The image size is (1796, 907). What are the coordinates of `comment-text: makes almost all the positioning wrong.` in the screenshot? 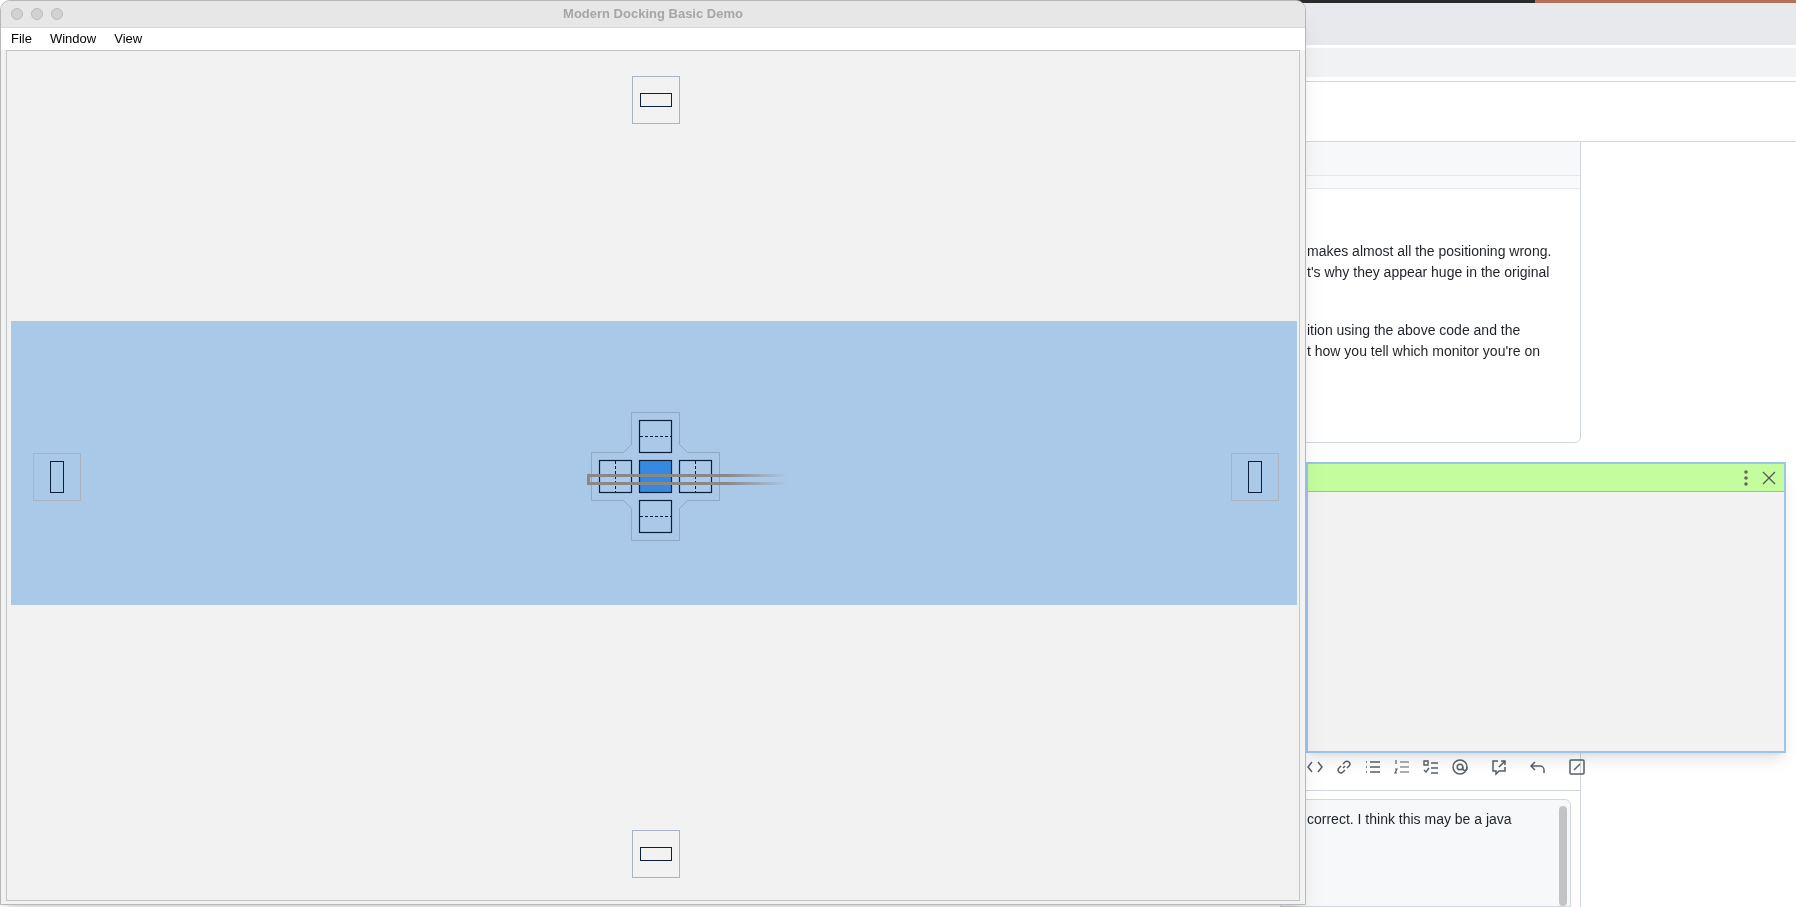 It's located at (1430, 251).